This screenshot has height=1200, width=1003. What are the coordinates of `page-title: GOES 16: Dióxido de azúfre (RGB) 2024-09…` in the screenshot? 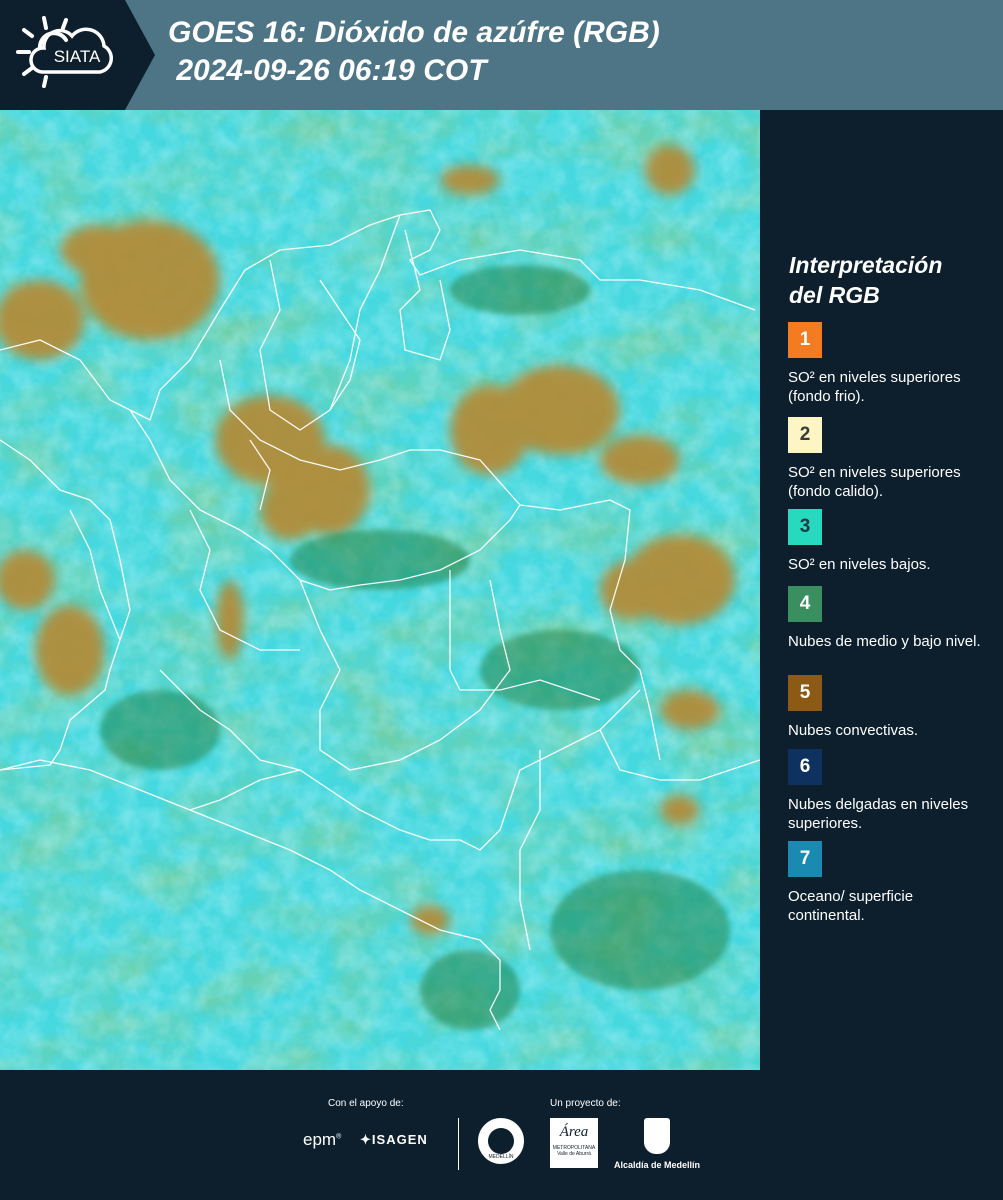 It's located at (414, 52).